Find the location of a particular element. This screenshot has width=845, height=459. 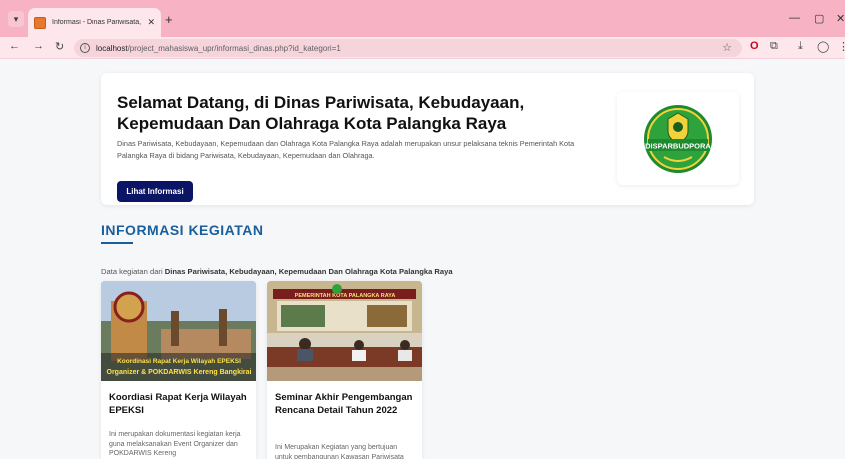

download-icon: ⤓ is located at coordinates (800, 46).